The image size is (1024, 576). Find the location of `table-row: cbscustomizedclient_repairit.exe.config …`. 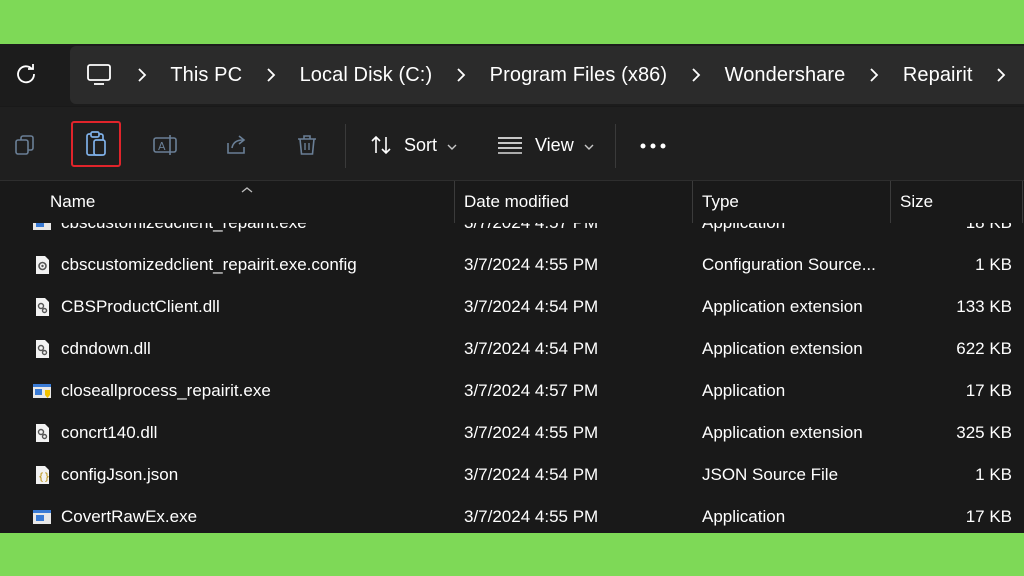

table-row: cbscustomizedclient_repairit.exe.config … is located at coordinates (512, 265).